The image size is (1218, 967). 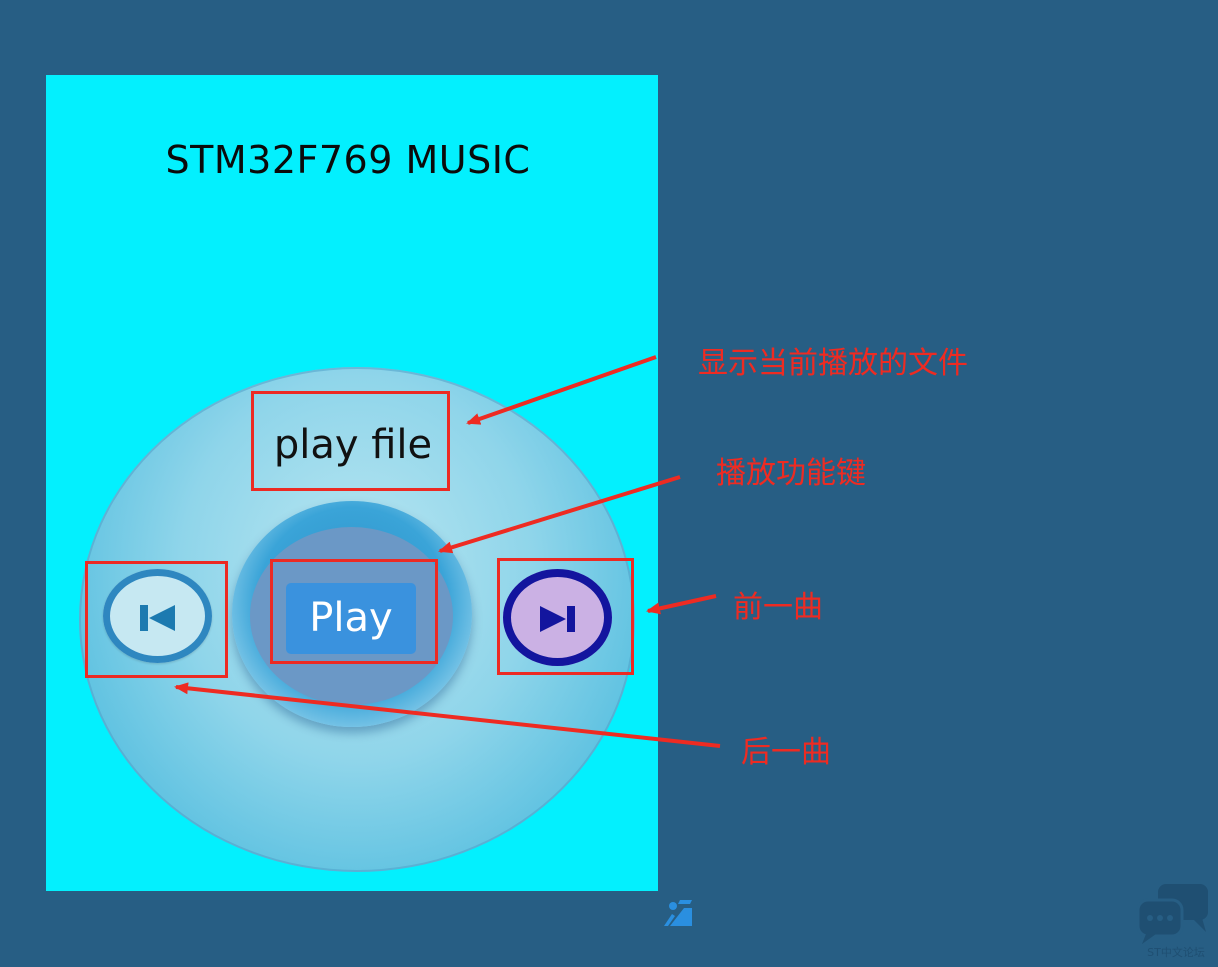 I want to click on annotation-prev-track: 前一曲, so click(x=778, y=607).